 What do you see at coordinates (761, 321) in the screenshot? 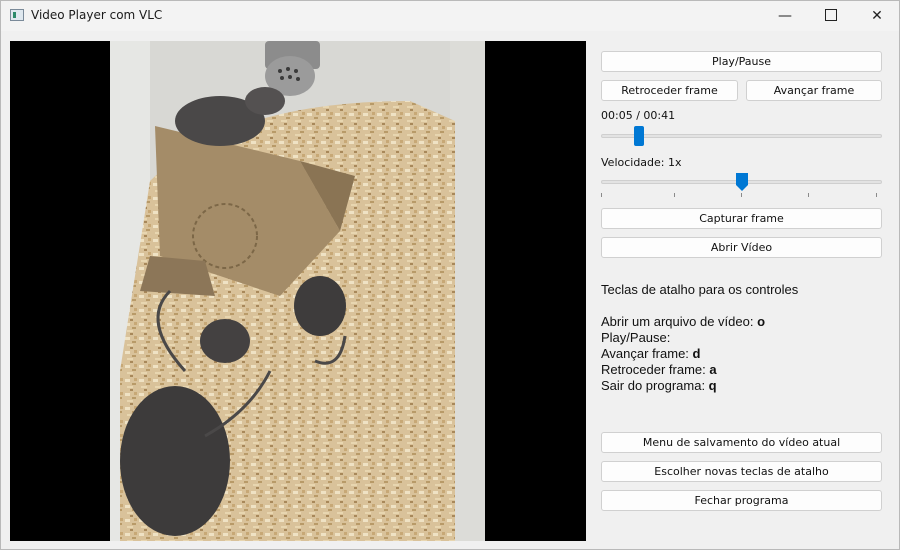
I see `shortcut-key: o` at bounding box center [761, 321].